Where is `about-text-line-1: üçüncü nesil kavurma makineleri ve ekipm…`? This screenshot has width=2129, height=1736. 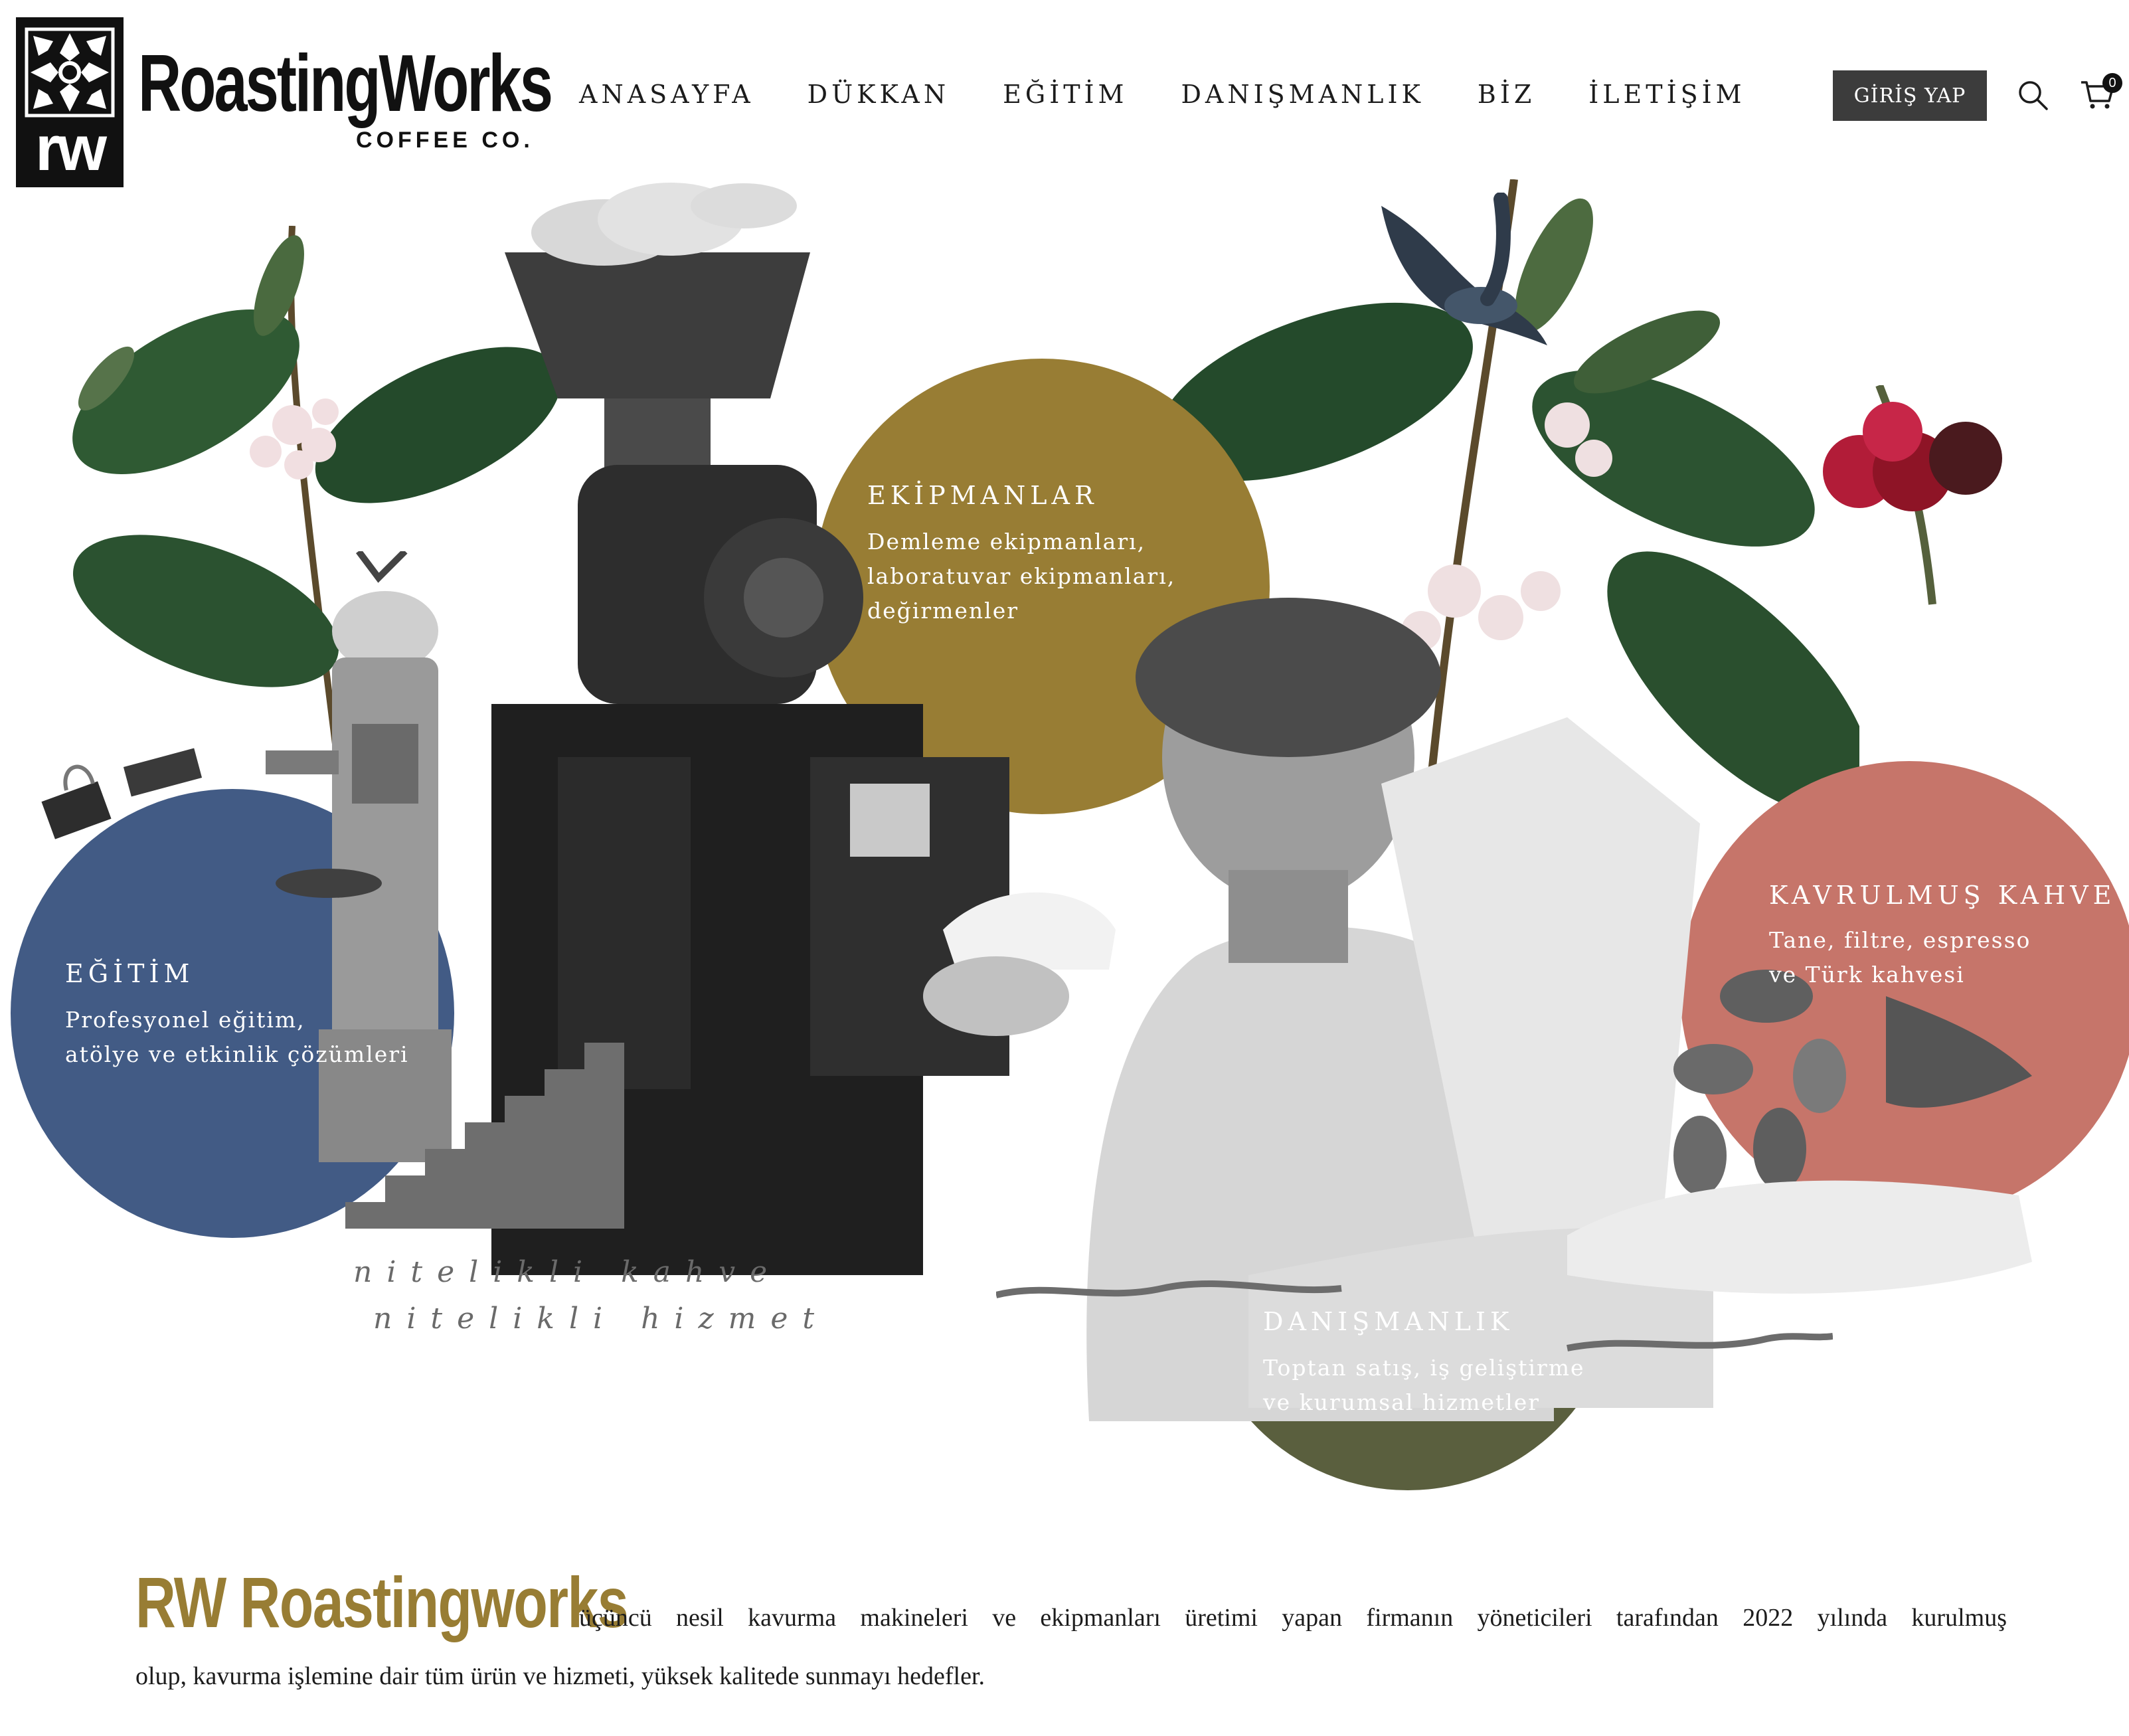
about-text-line-1: üçüncü nesil kavurma makineleri ve ekipm… is located at coordinates (1293, 1618).